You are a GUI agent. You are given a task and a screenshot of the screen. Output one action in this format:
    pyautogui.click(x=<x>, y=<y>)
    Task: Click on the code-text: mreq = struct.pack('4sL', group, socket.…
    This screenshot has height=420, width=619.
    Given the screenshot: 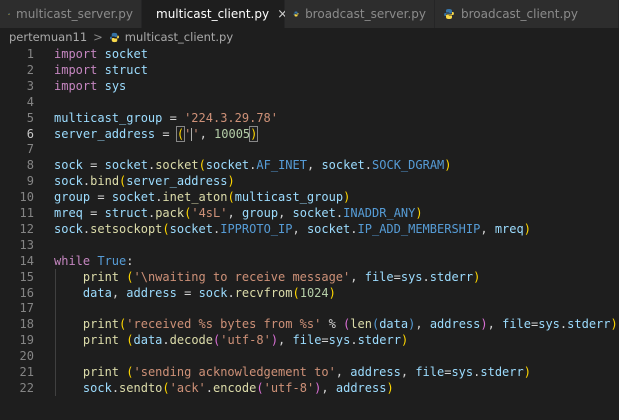 What is the action you would take?
    pyautogui.click(x=238, y=213)
    